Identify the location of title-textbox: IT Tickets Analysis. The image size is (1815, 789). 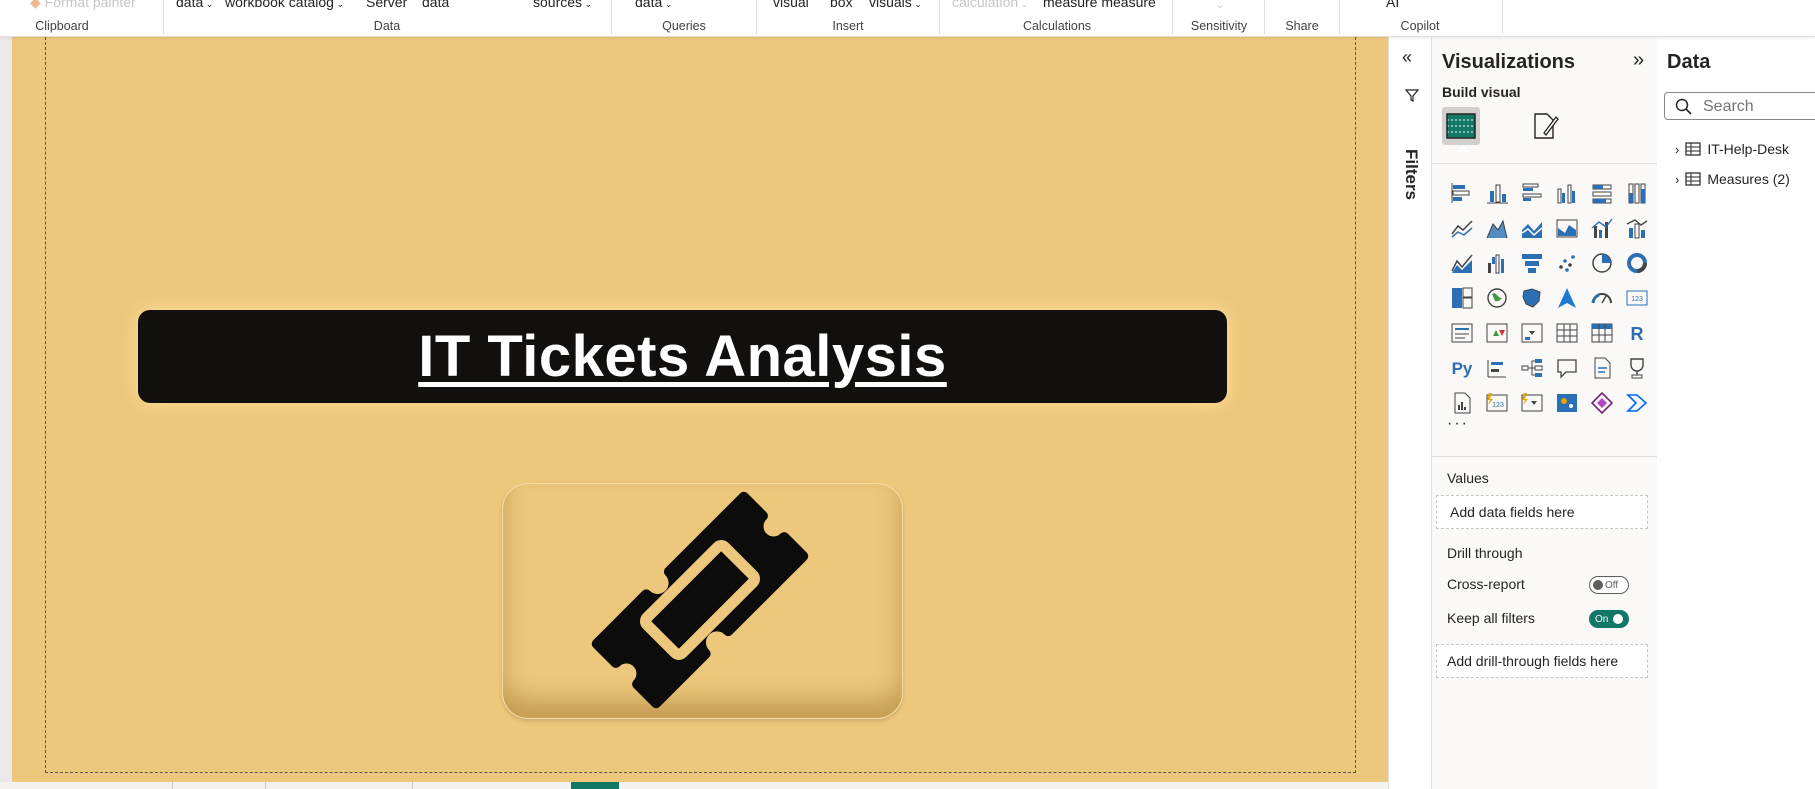
(682, 356).